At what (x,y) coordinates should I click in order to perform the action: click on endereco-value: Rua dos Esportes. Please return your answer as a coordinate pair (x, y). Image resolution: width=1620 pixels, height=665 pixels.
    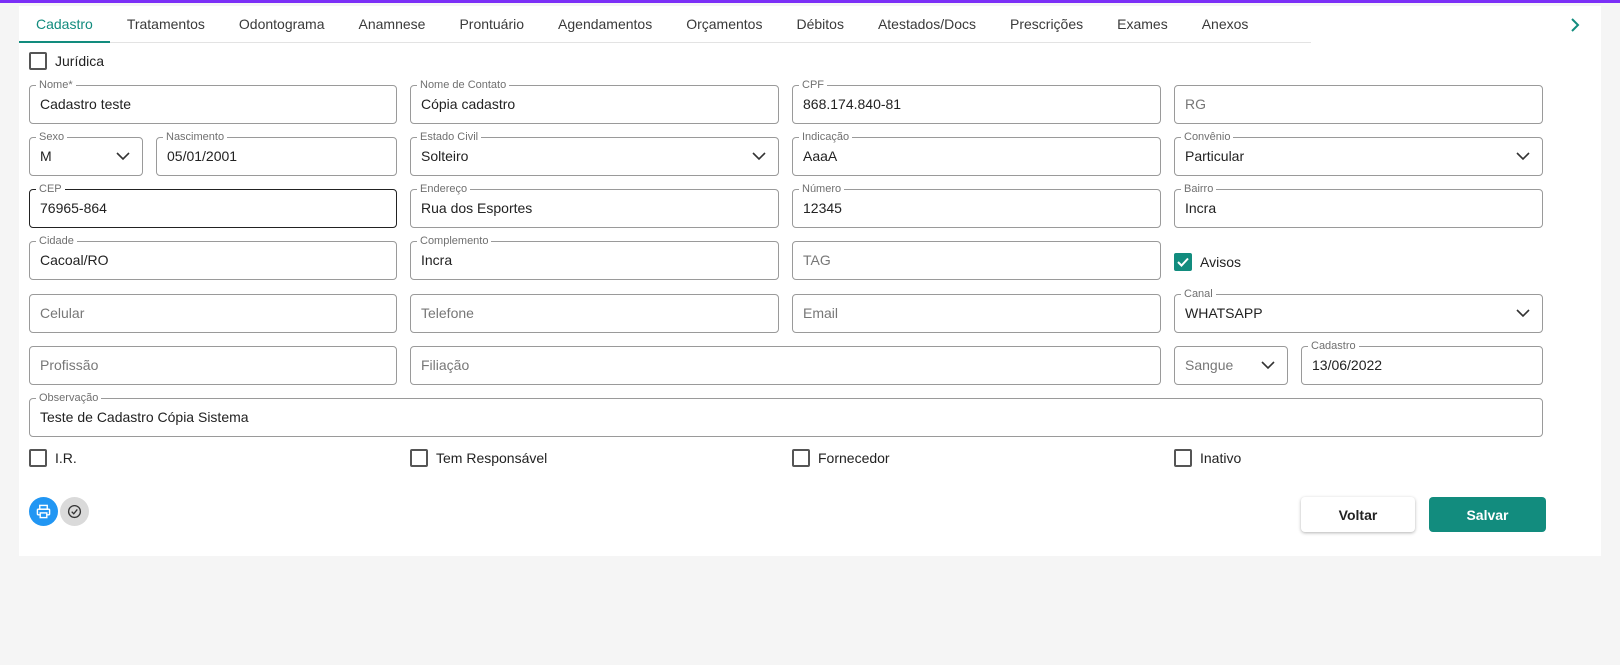
    Looking at the image, I should click on (477, 208).